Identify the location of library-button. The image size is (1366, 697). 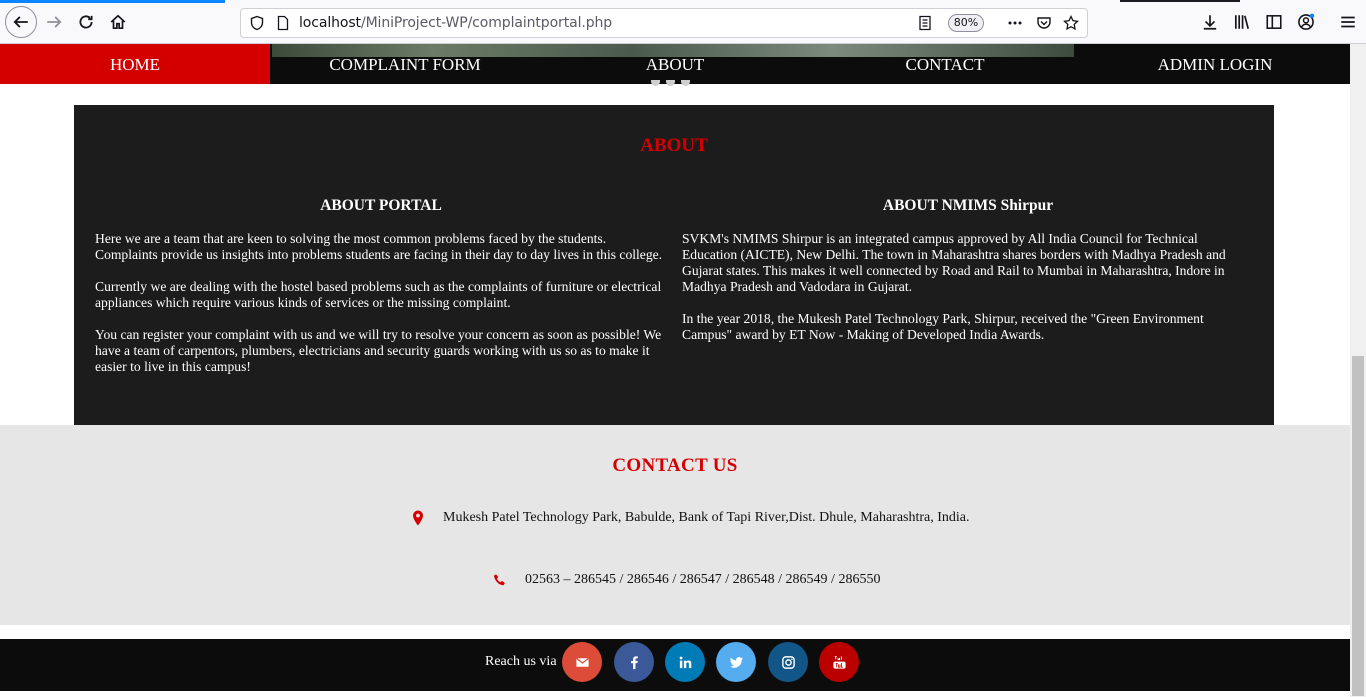
(1242, 22).